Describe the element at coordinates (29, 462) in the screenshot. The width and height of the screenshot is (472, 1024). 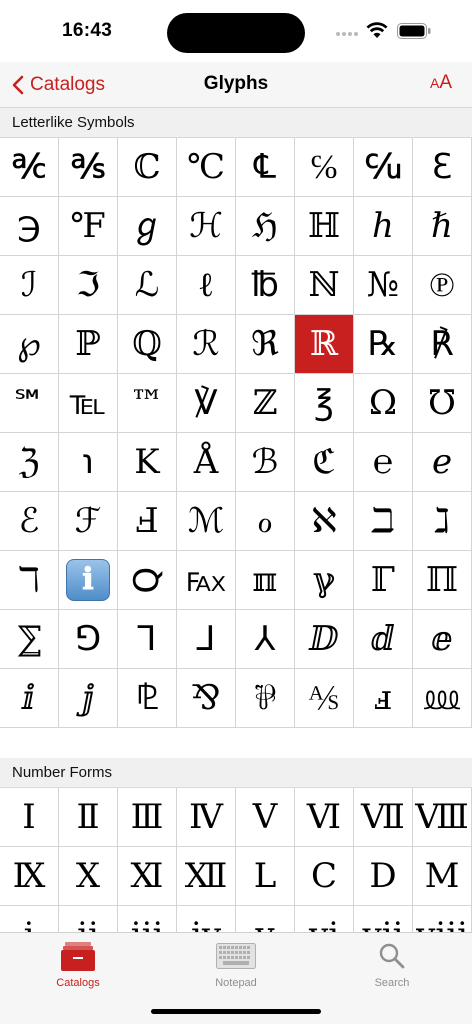
I see `glyph-cell: ℨ` at that location.